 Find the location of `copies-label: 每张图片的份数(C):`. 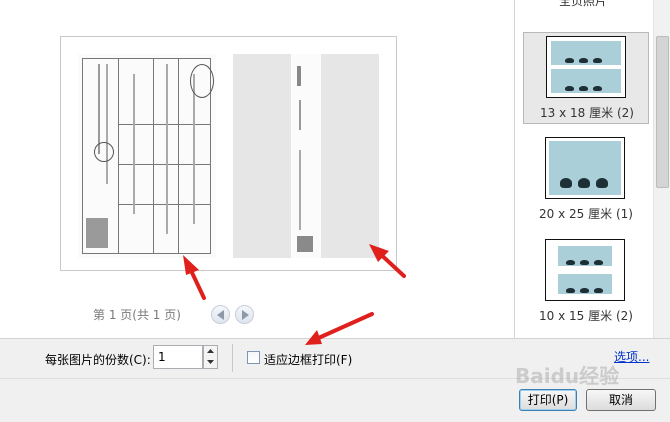

copies-label: 每张图片的份数(C): is located at coordinates (98, 360).